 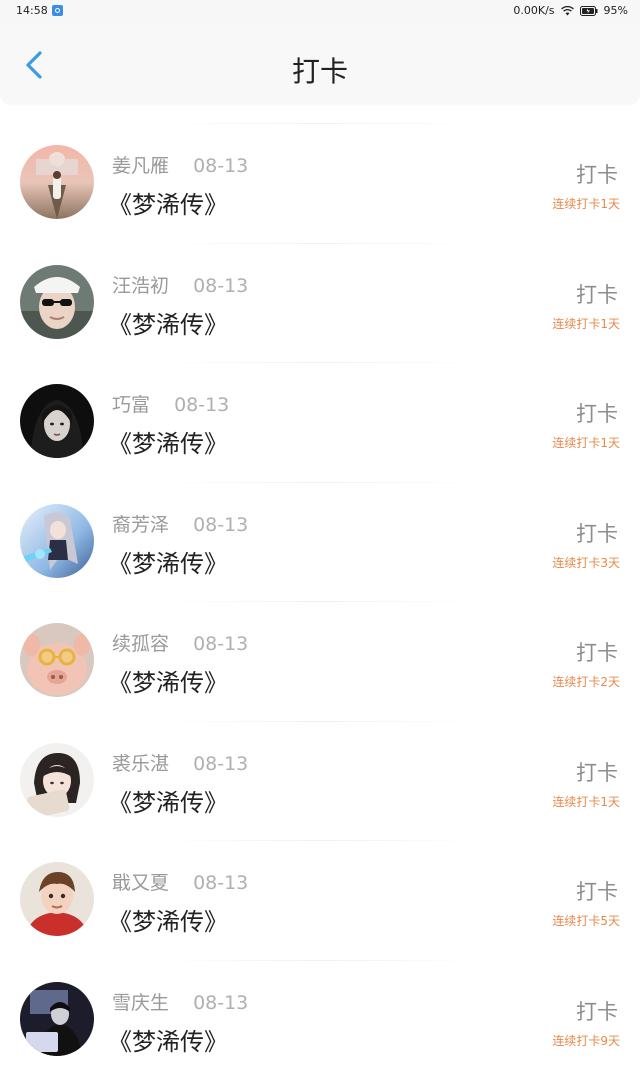 What do you see at coordinates (320, 660) in the screenshot?
I see `list-item: 续孤容 08-13 《梦浠传》 打卡 连续打卡2天` at bounding box center [320, 660].